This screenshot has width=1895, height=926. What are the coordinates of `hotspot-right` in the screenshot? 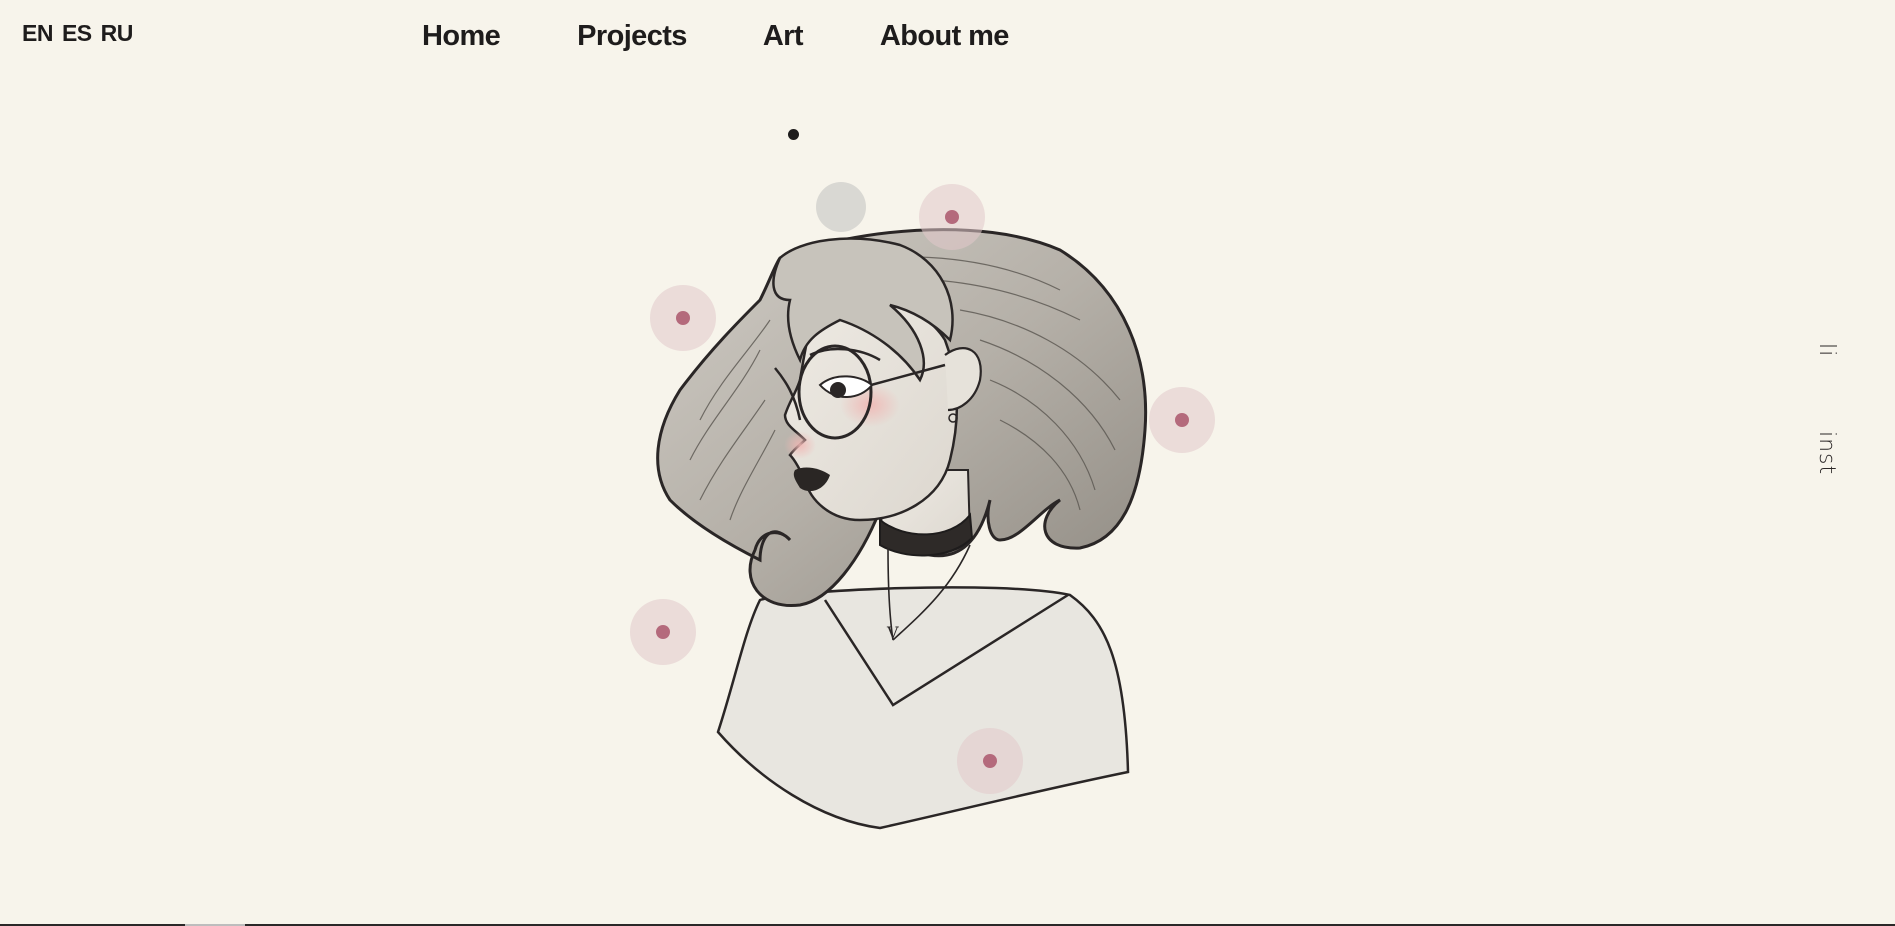 It's located at (1182, 420).